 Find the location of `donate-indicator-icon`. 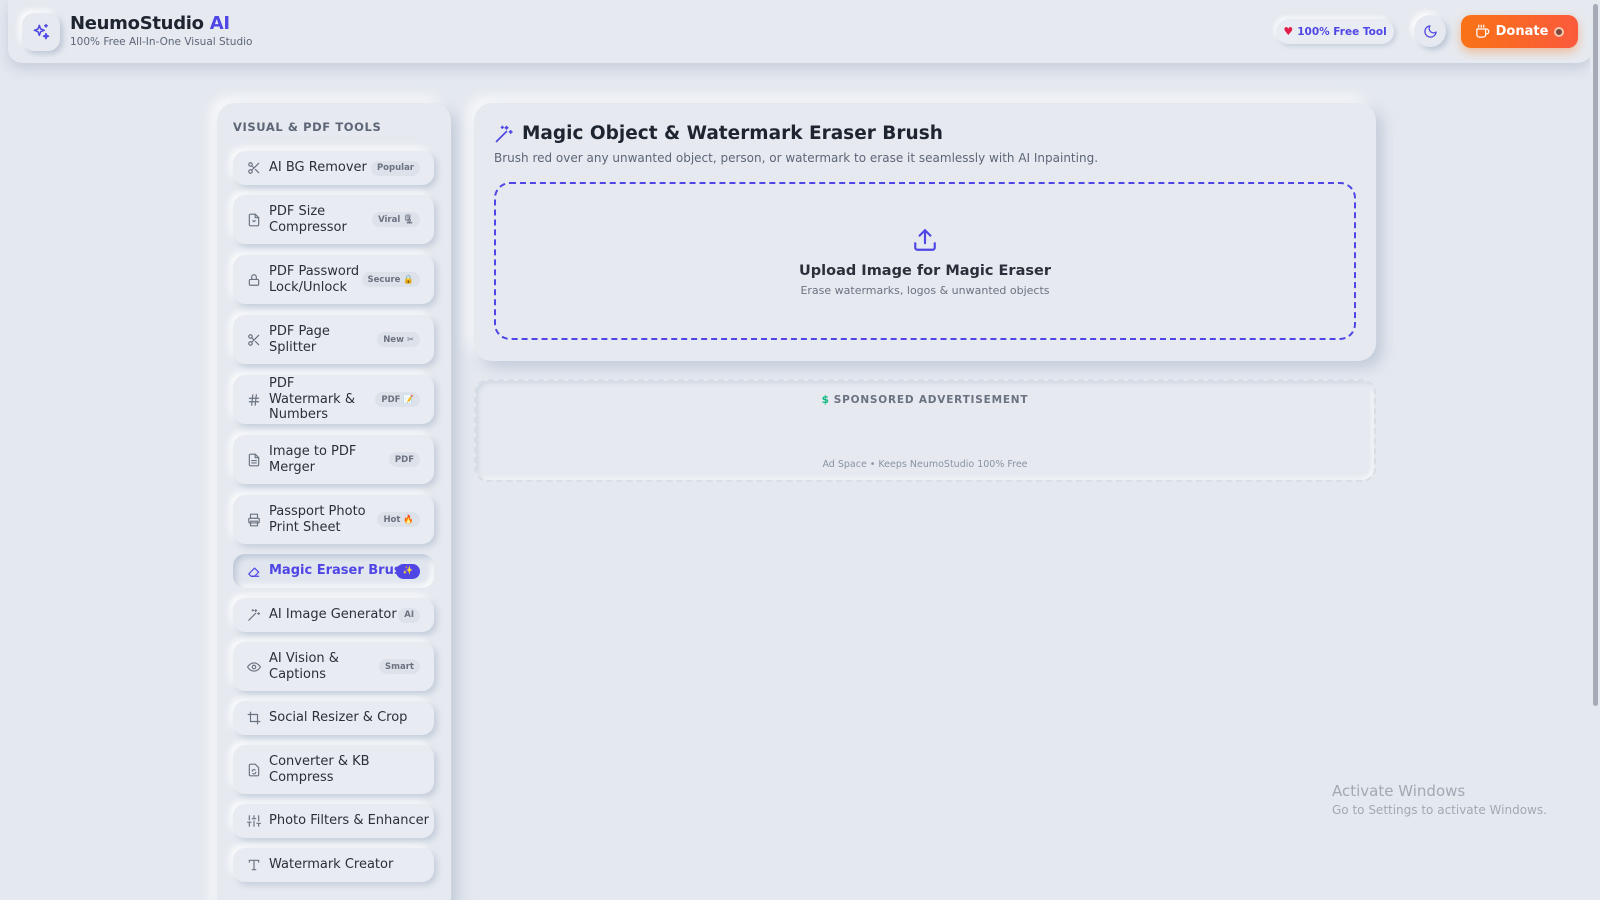

donate-indicator-icon is located at coordinates (1559, 31).